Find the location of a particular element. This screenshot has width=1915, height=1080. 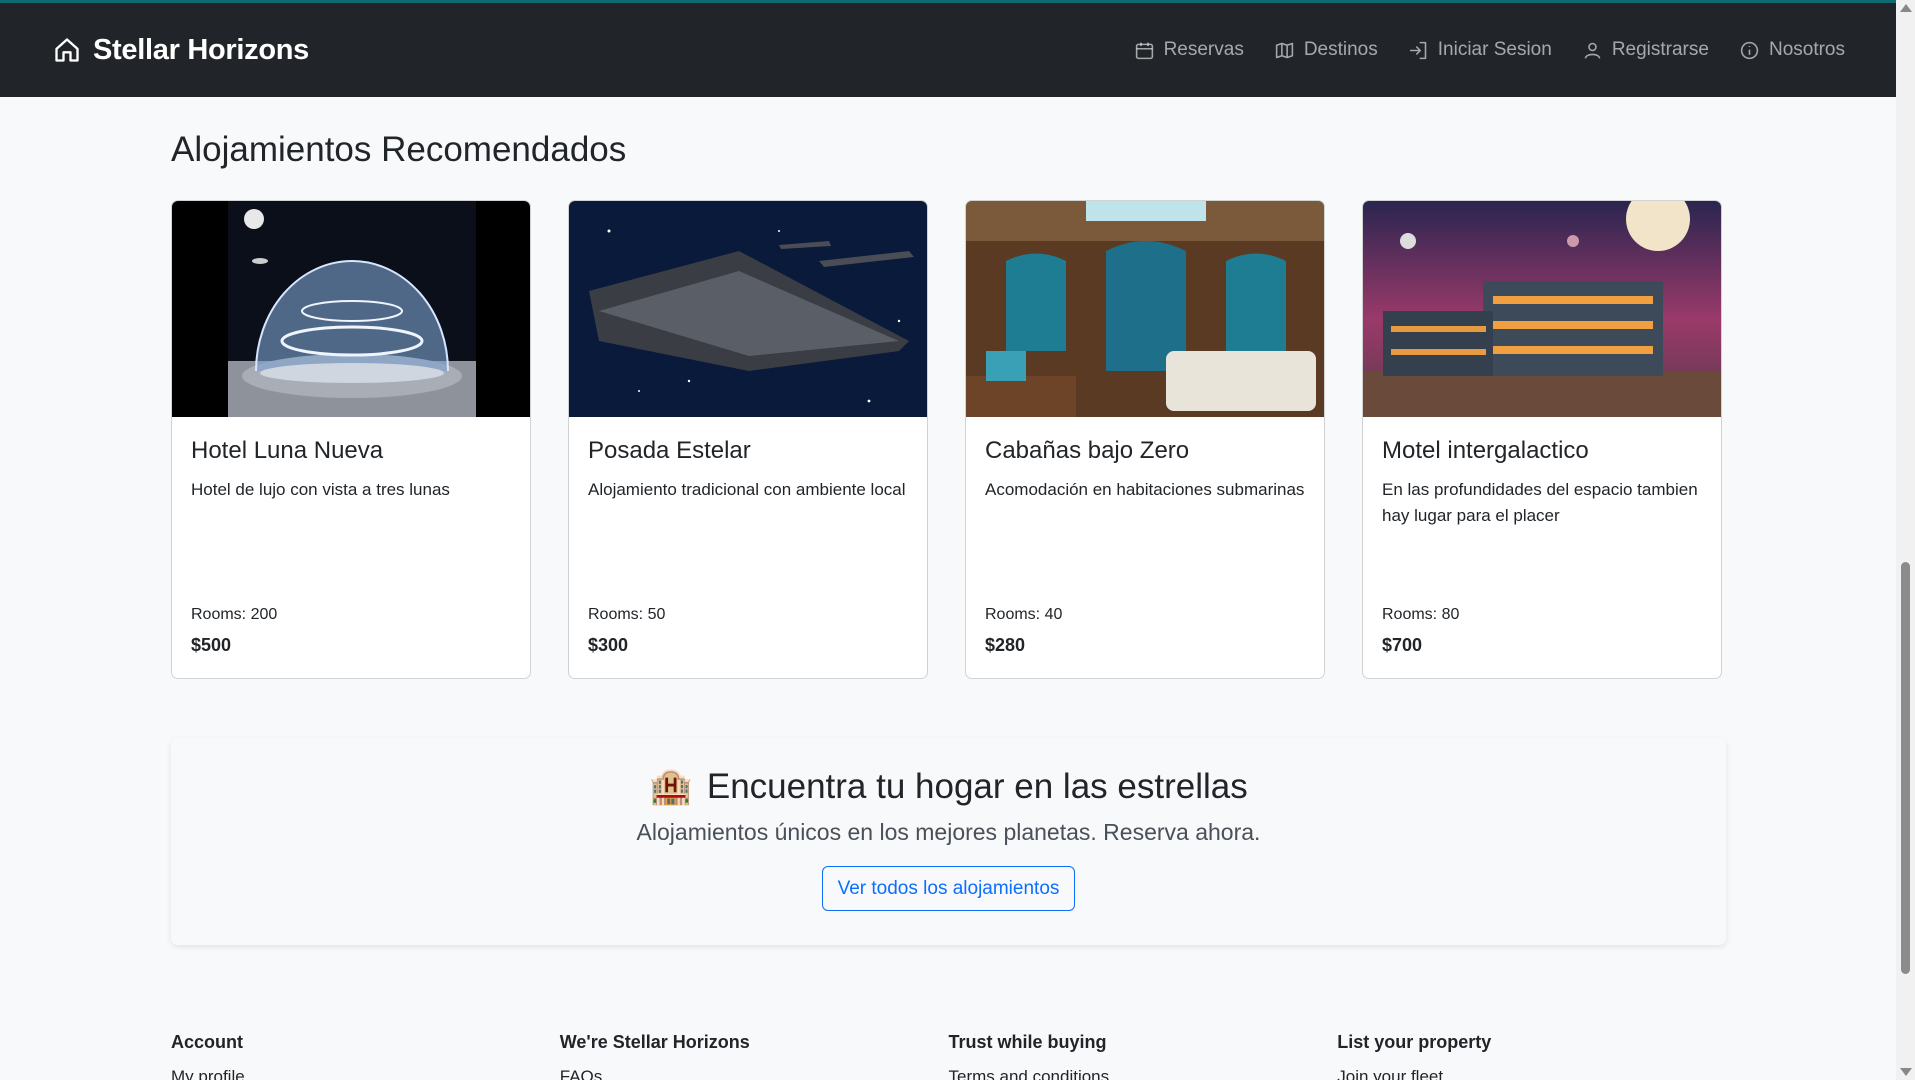

nav-link-label: Destinos is located at coordinates (1340, 49).